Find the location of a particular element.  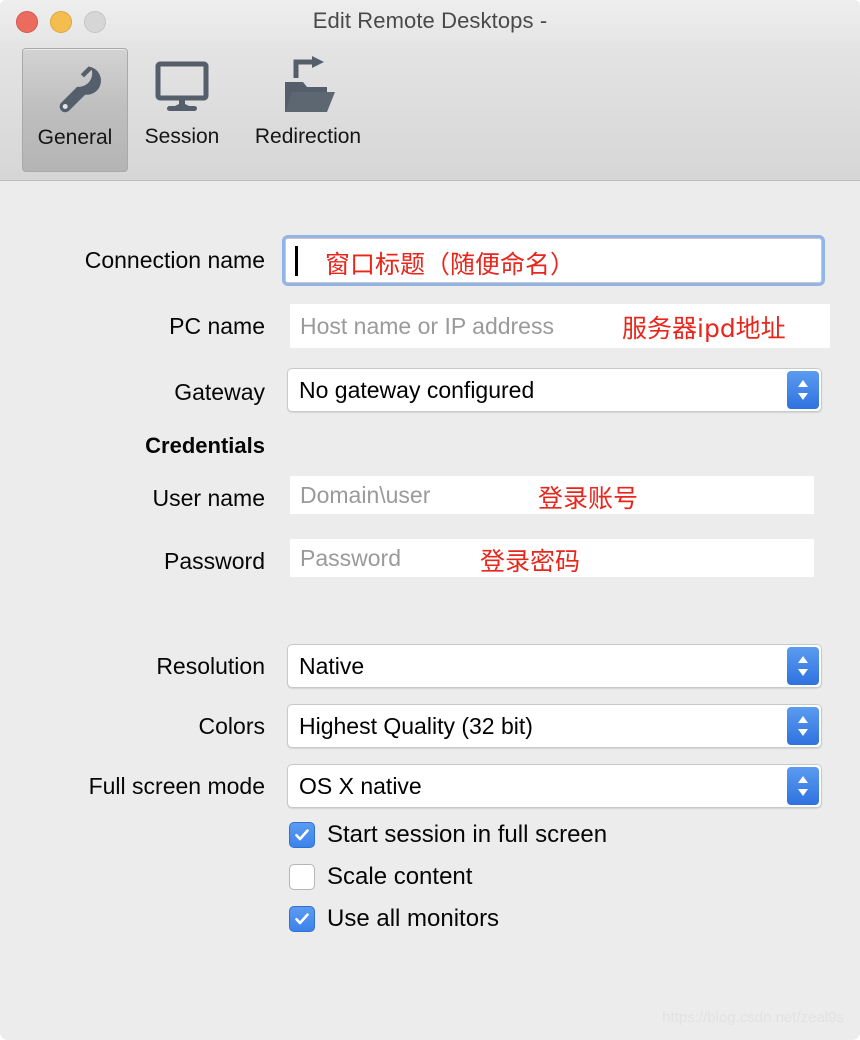

tab-general: General is located at coordinates (75, 110).